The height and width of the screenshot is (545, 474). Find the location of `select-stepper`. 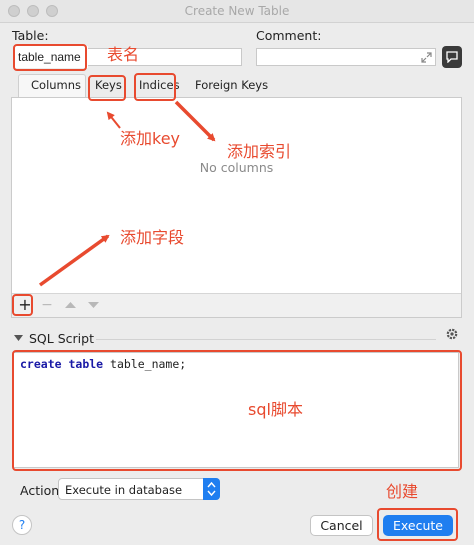

select-stepper is located at coordinates (211, 489).